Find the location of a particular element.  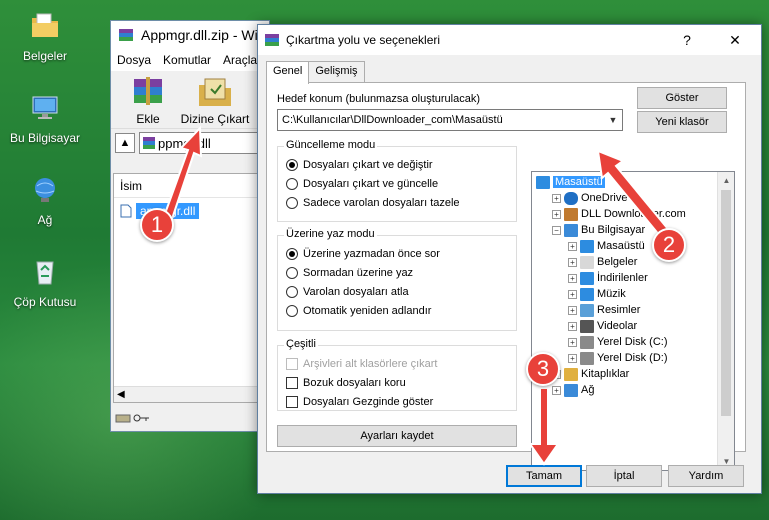

tab-advanced: Gelişmiş is located at coordinates (336, 72).